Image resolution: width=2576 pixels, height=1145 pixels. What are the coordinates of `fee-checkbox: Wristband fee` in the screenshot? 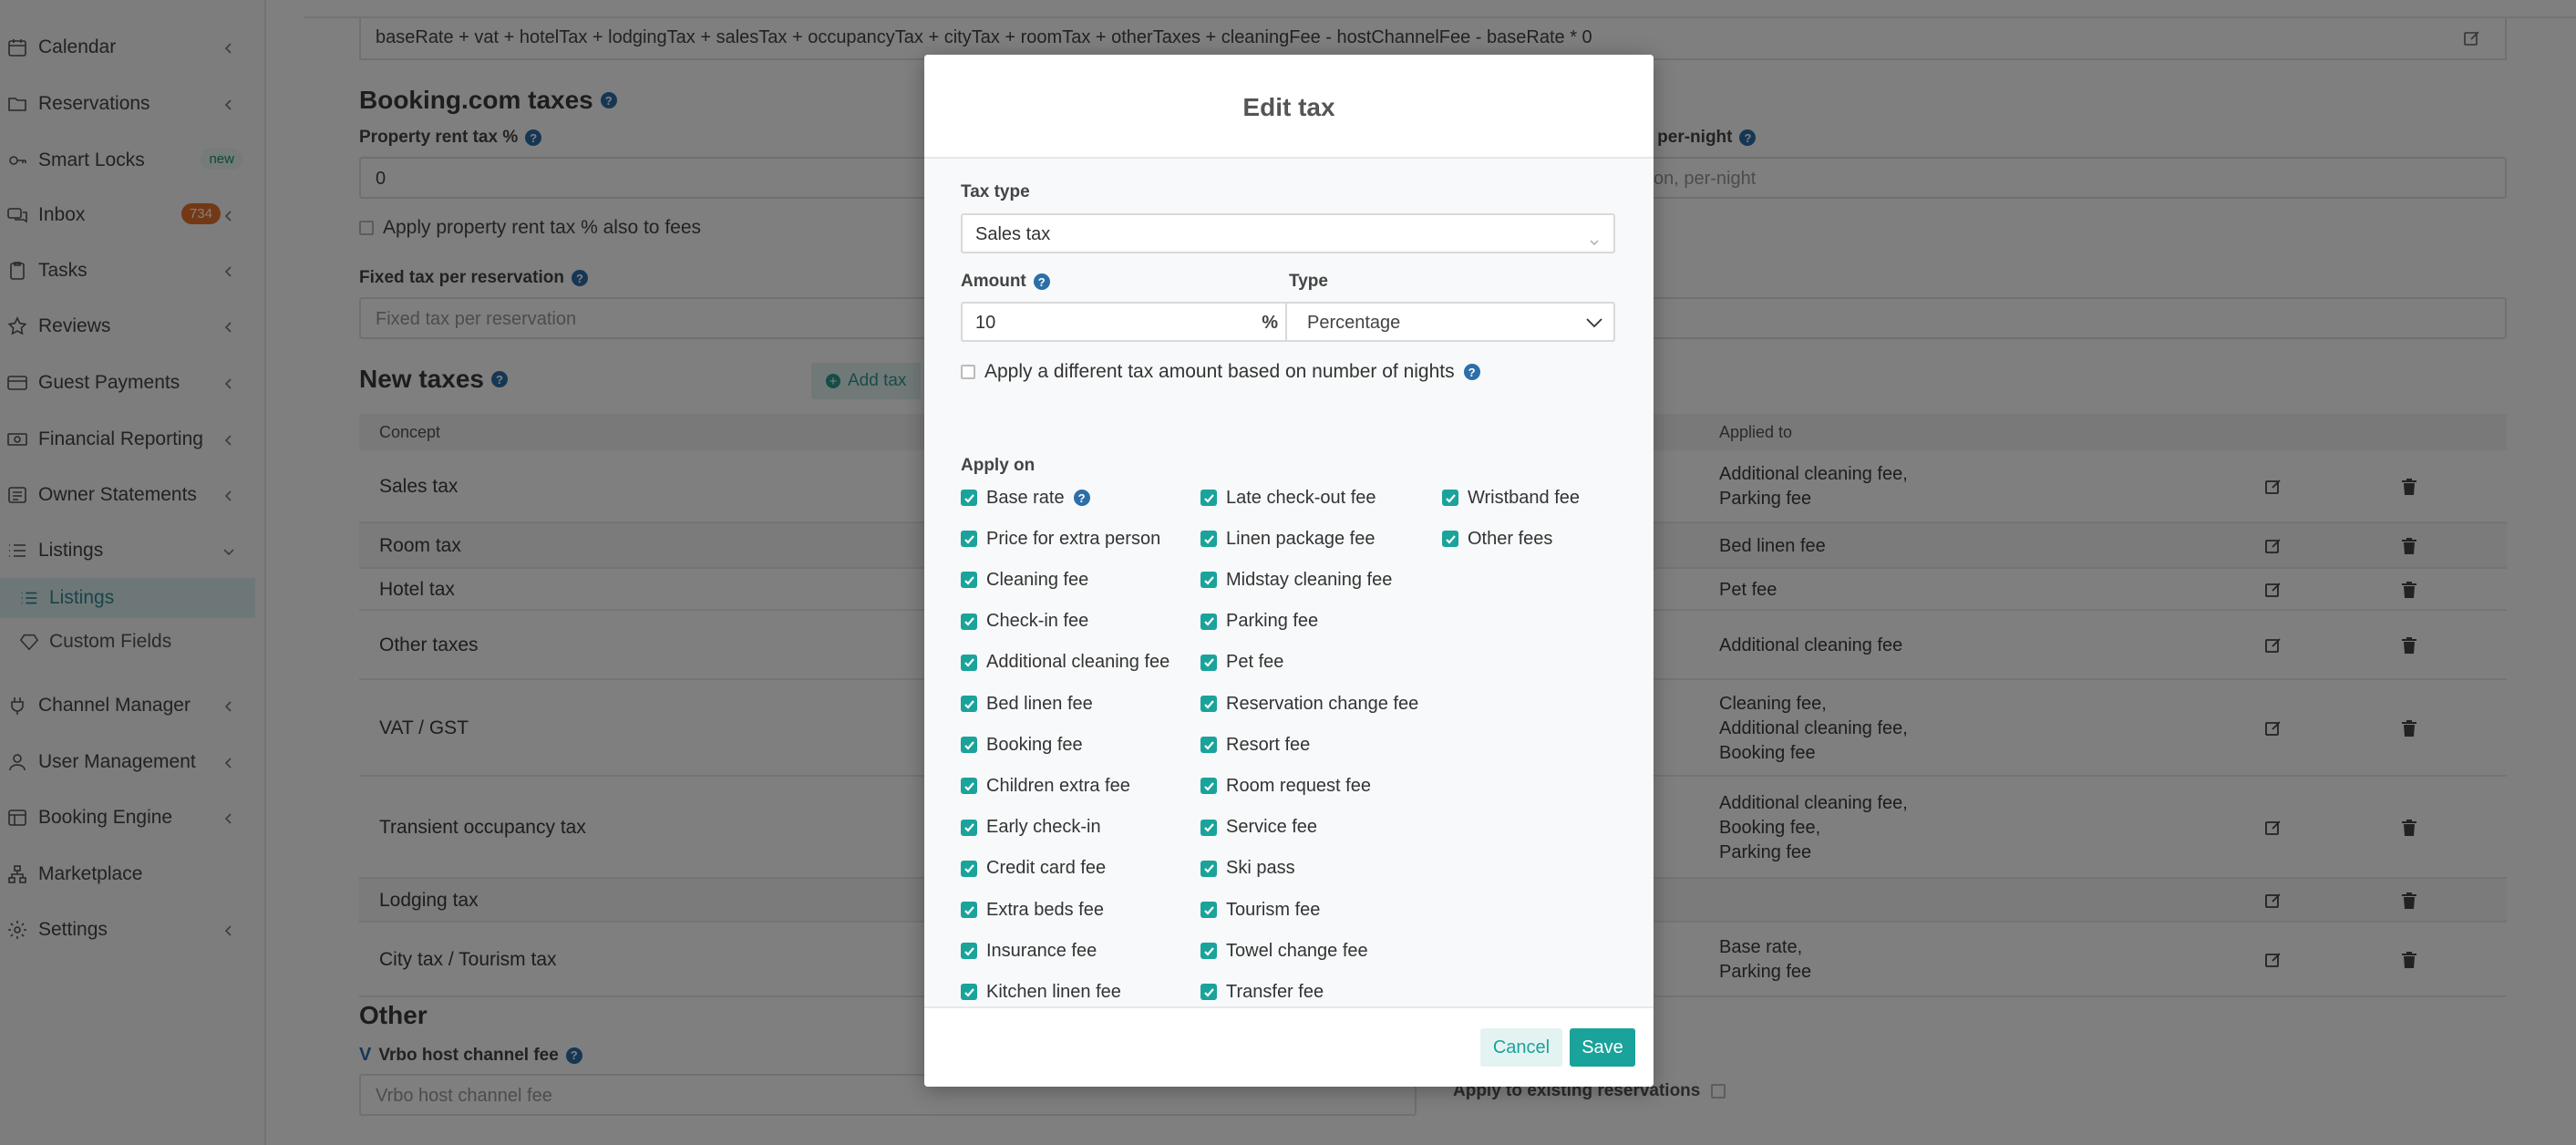 It's located at (1511, 498).